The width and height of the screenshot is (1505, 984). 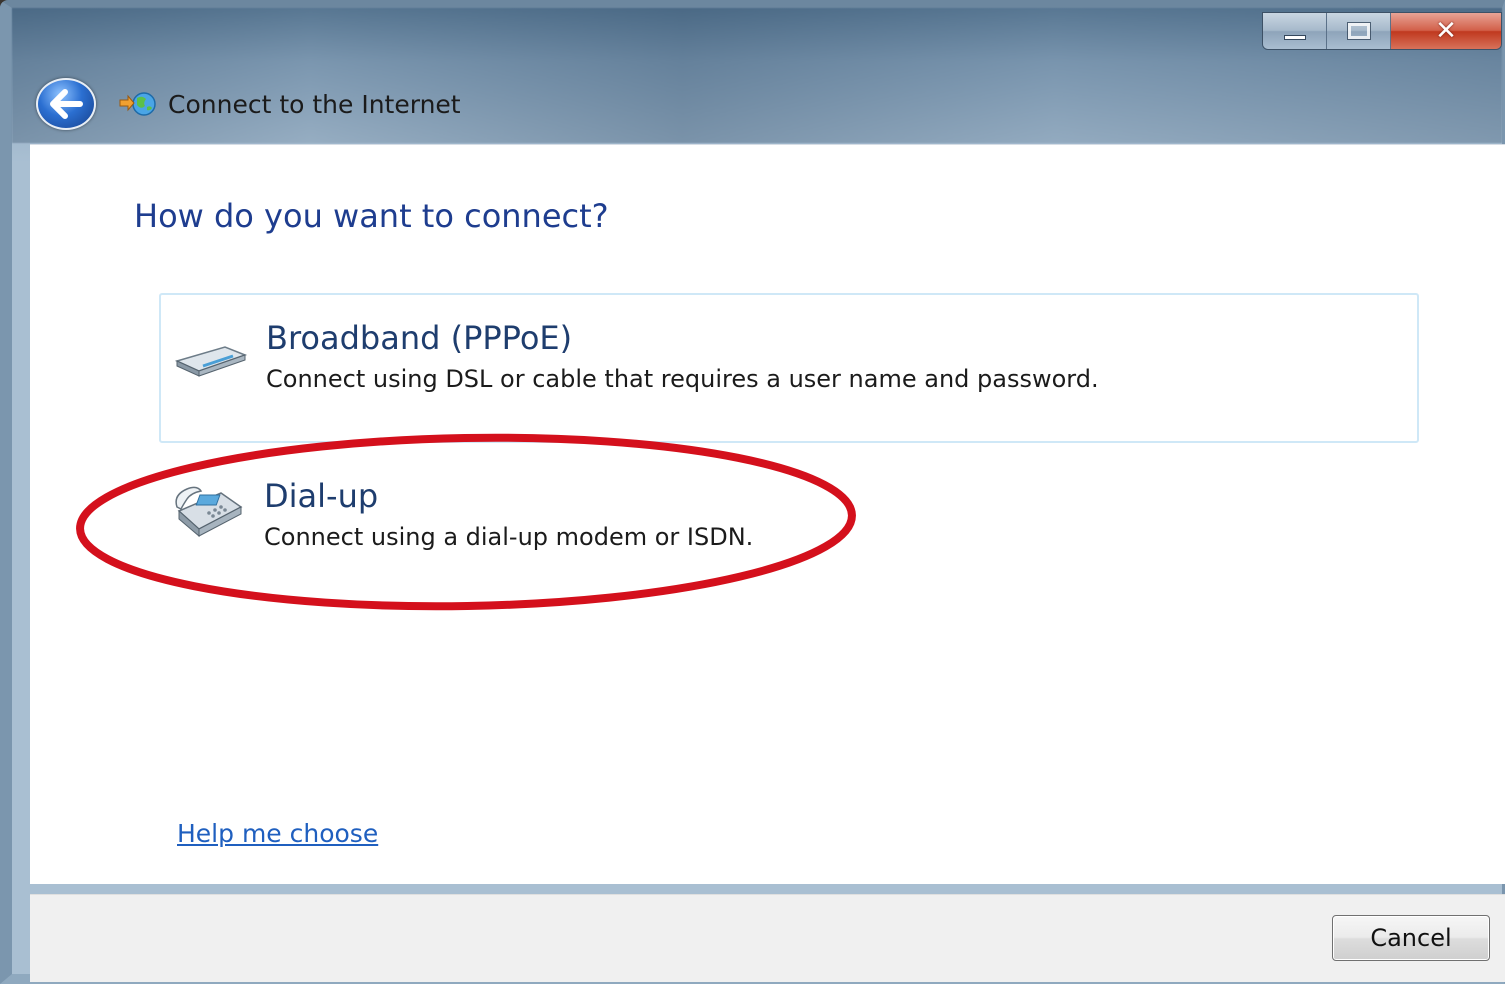 I want to click on close-icon: ✕, so click(x=1446, y=31).